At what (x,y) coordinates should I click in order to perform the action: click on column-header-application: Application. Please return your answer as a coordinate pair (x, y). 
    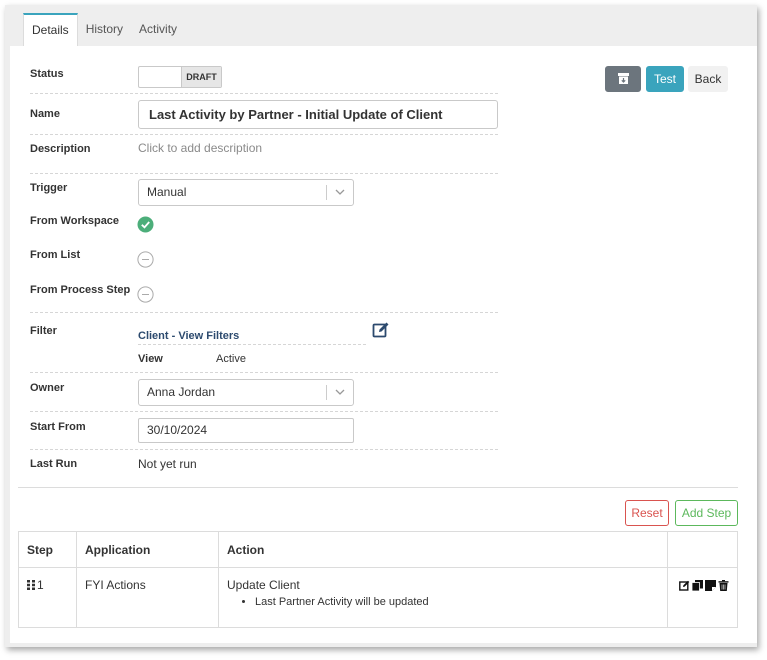
    Looking at the image, I should click on (147, 549).